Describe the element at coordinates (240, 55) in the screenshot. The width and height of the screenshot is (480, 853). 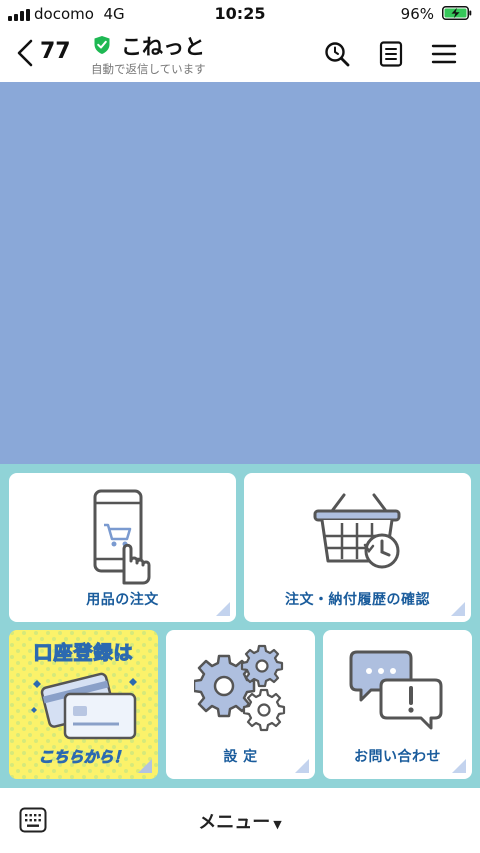
I see `chat-header: 77 こねっと 自動で返信しています` at that location.